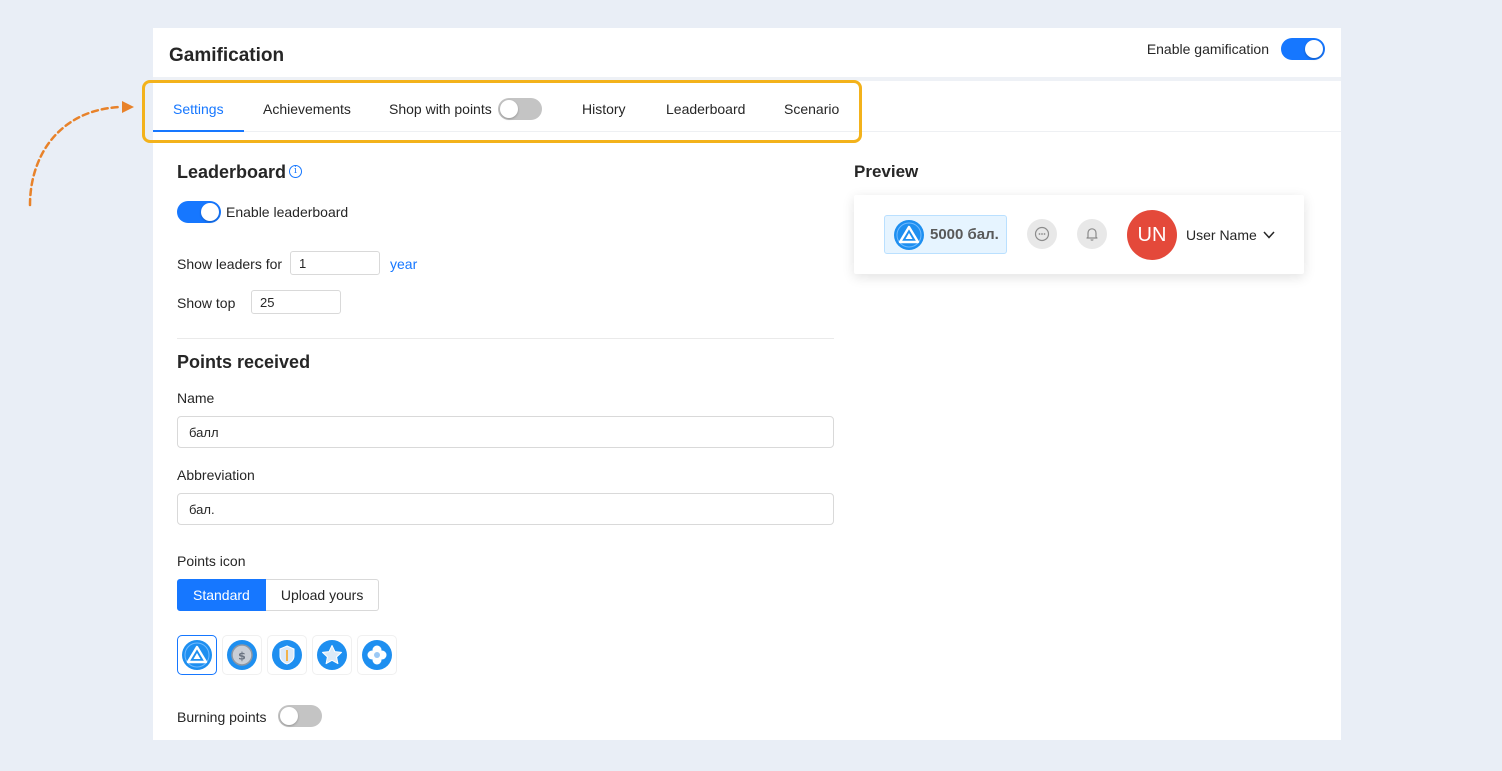  I want to click on preview-card: 5000 бал. UN User Name, so click(1079, 234).